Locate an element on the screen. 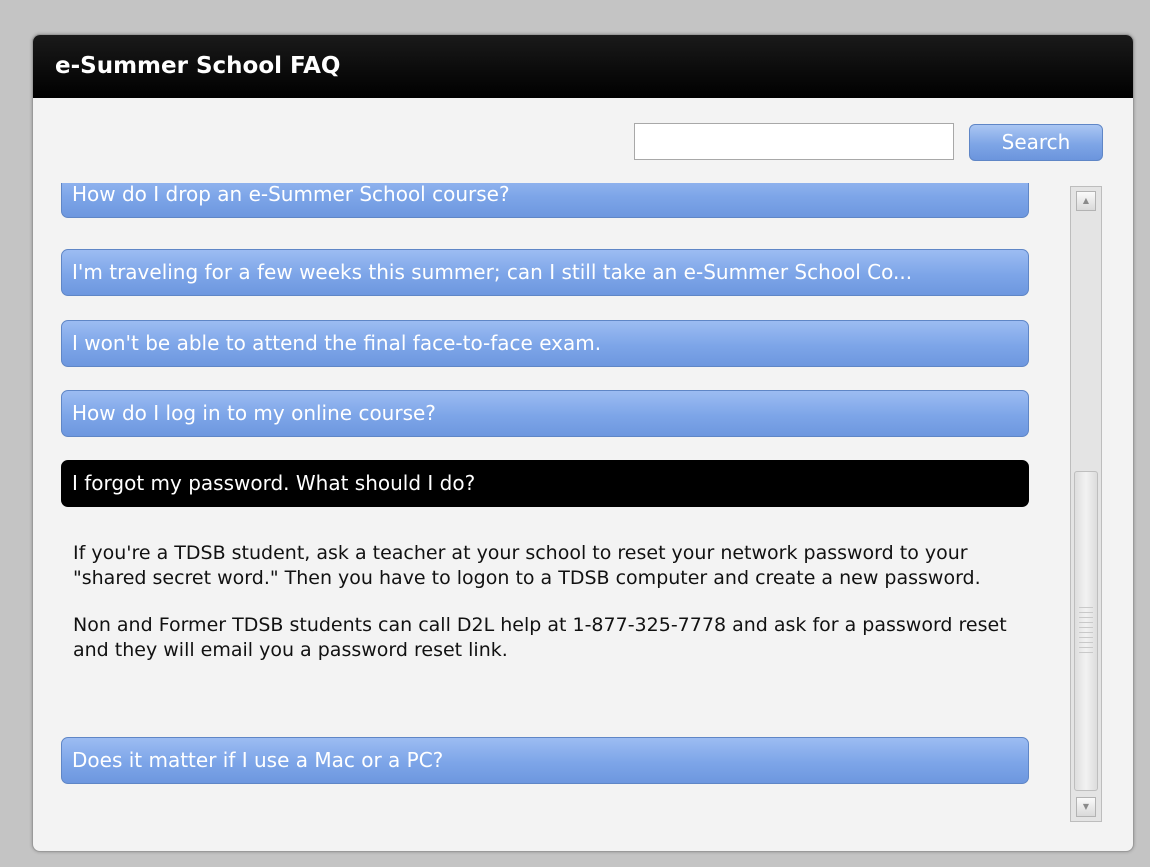  triangle-up-icon: ▲ is located at coordinates (1086, 200).